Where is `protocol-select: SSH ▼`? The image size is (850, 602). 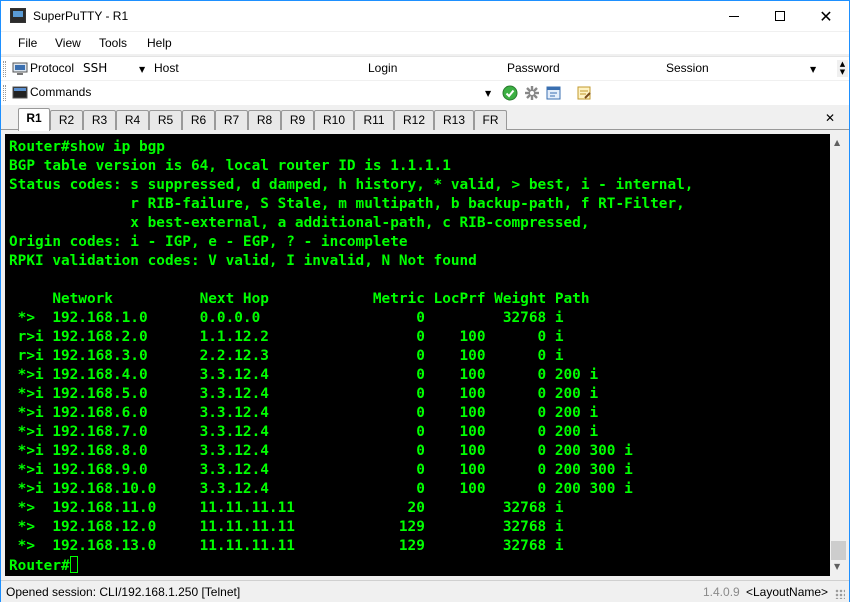 protocol-select: SSH ▼ is located at coordinates (114, 68).